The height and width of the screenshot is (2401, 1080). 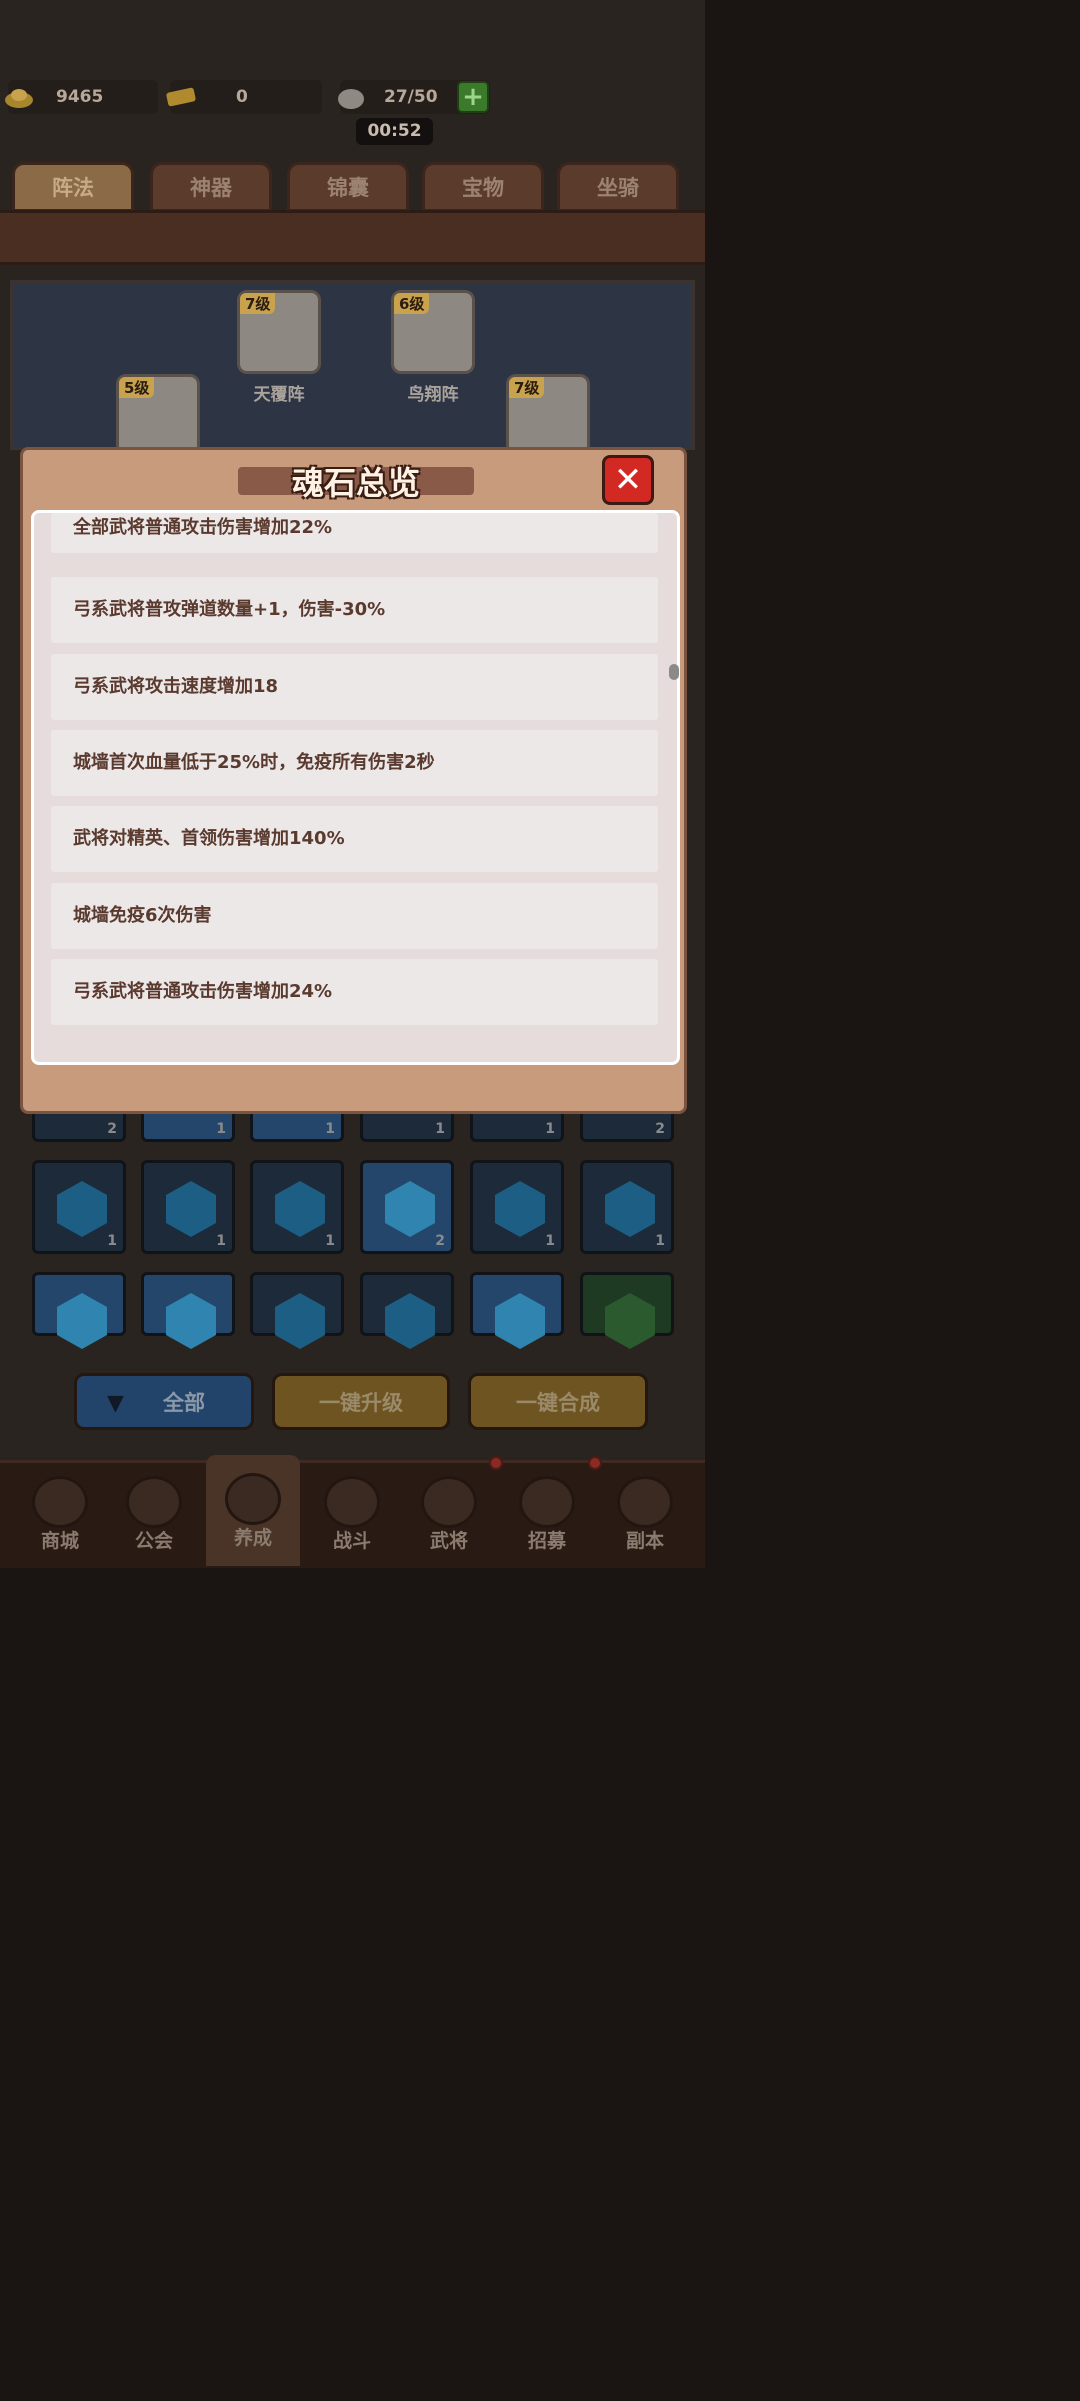 What do you see at coordinates (449, 1502) in the screenshot?
I see `helmet-icon` at bounding box center [449, 1502].